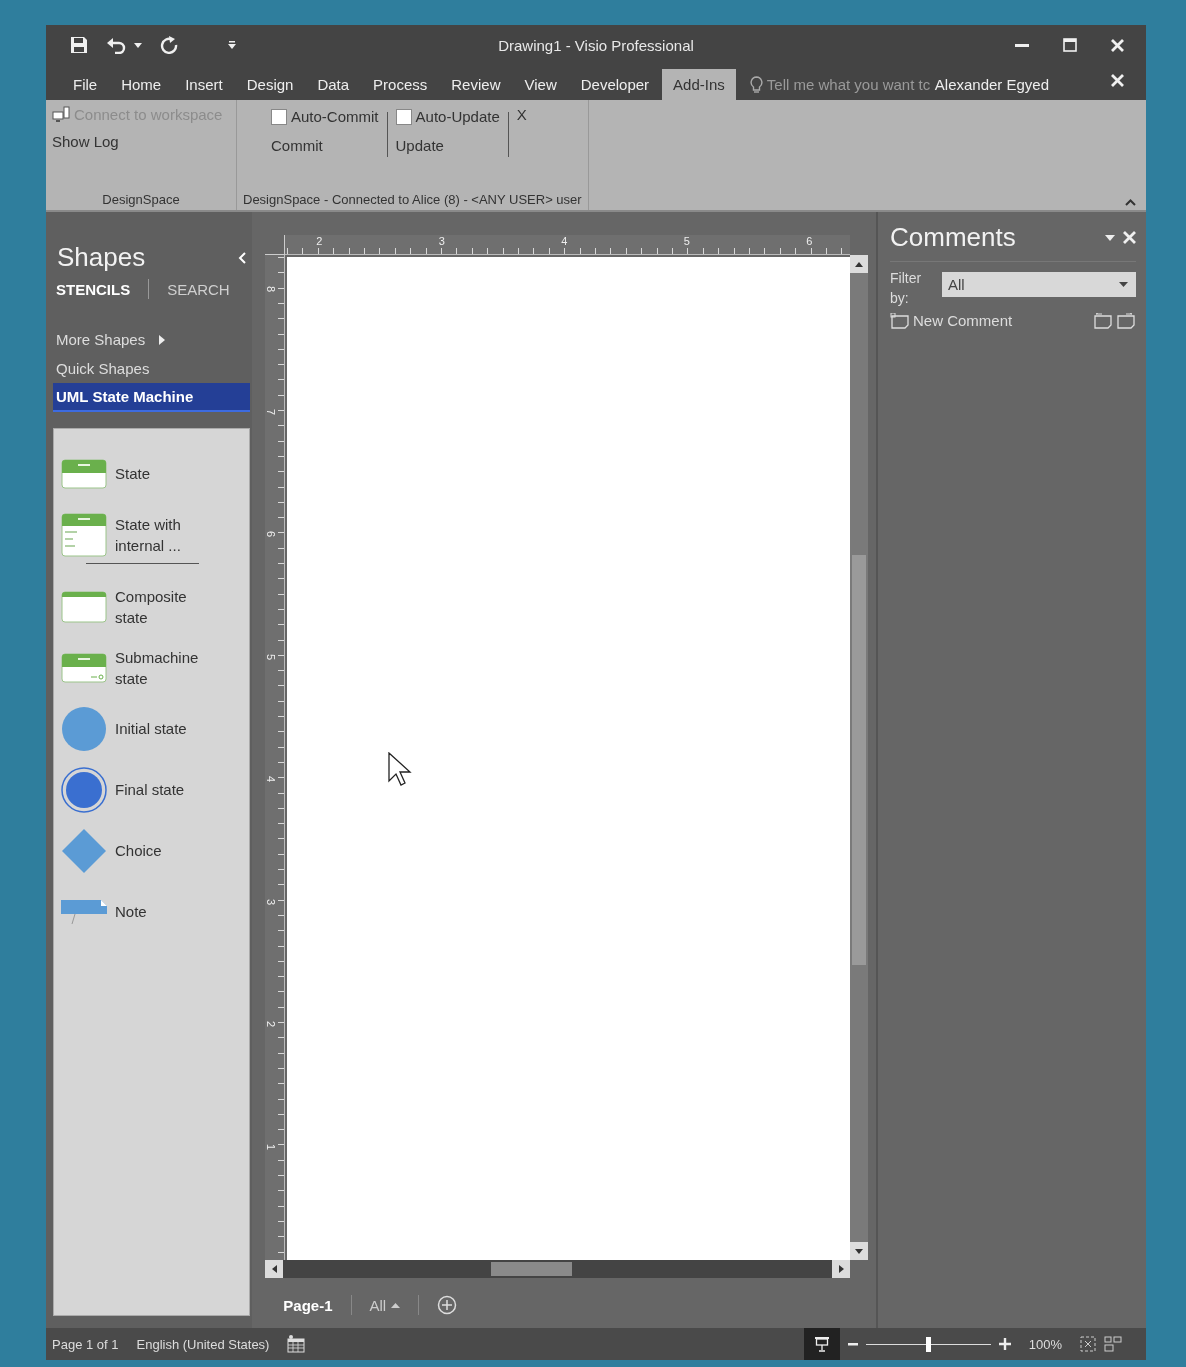 The image size is (1186, 1367). Describe the element at coordinates (79, 45) in the screenshot. I see `save-icon` at that location.